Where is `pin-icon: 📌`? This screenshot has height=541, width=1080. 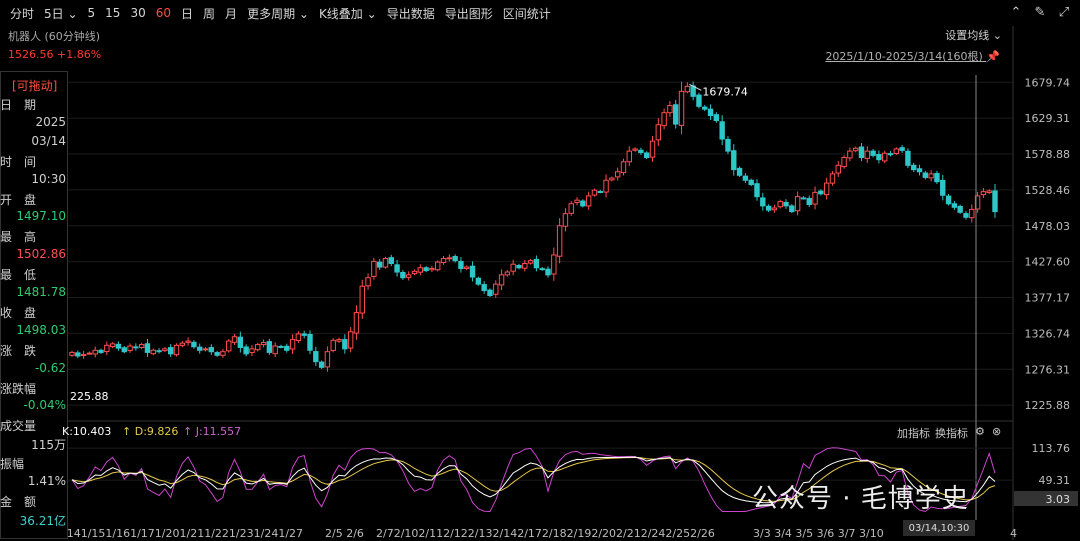 pin-icon: 📌 is located at coordinates (993, 56).